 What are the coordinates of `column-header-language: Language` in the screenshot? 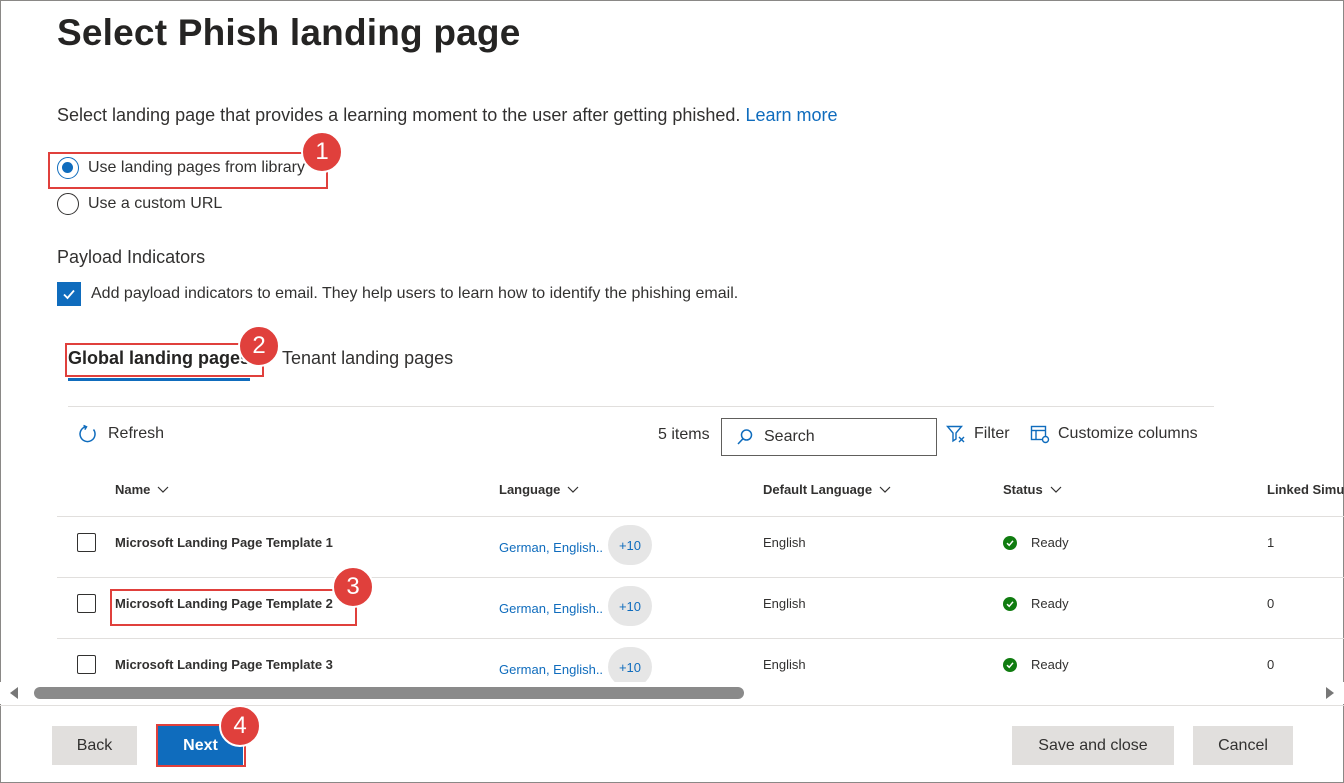 It's located at (539, 489).